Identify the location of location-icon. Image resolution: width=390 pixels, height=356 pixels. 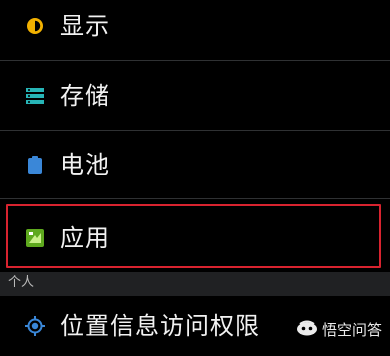
(35, 326).